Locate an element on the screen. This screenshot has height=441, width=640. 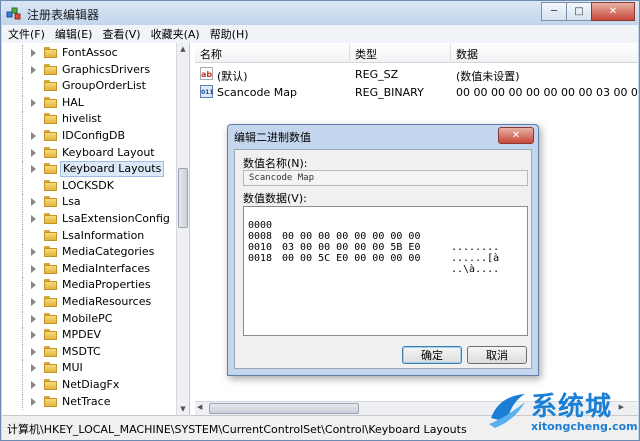
tree-item-label: MediaProperties is located at coordinates (106, 285).